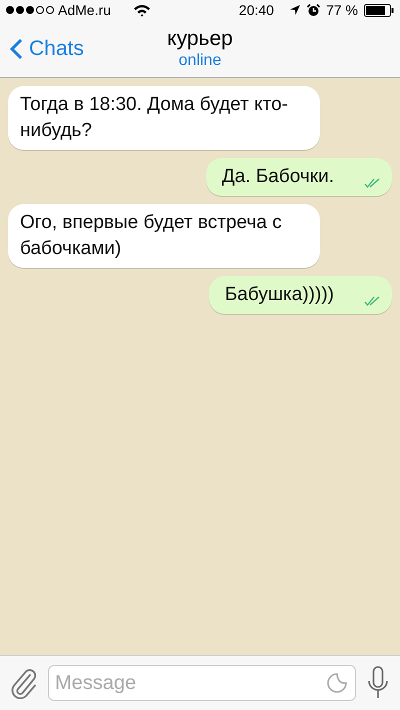 The image size is (400, 710). Describe the element at coordinates (337, 683) in the screenshot. I see `sticker-icon` at that location.